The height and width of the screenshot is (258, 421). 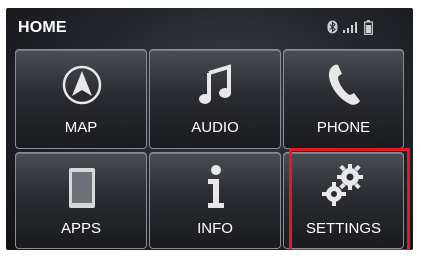 I want to click on status-icons, so click(x=350, y=27).